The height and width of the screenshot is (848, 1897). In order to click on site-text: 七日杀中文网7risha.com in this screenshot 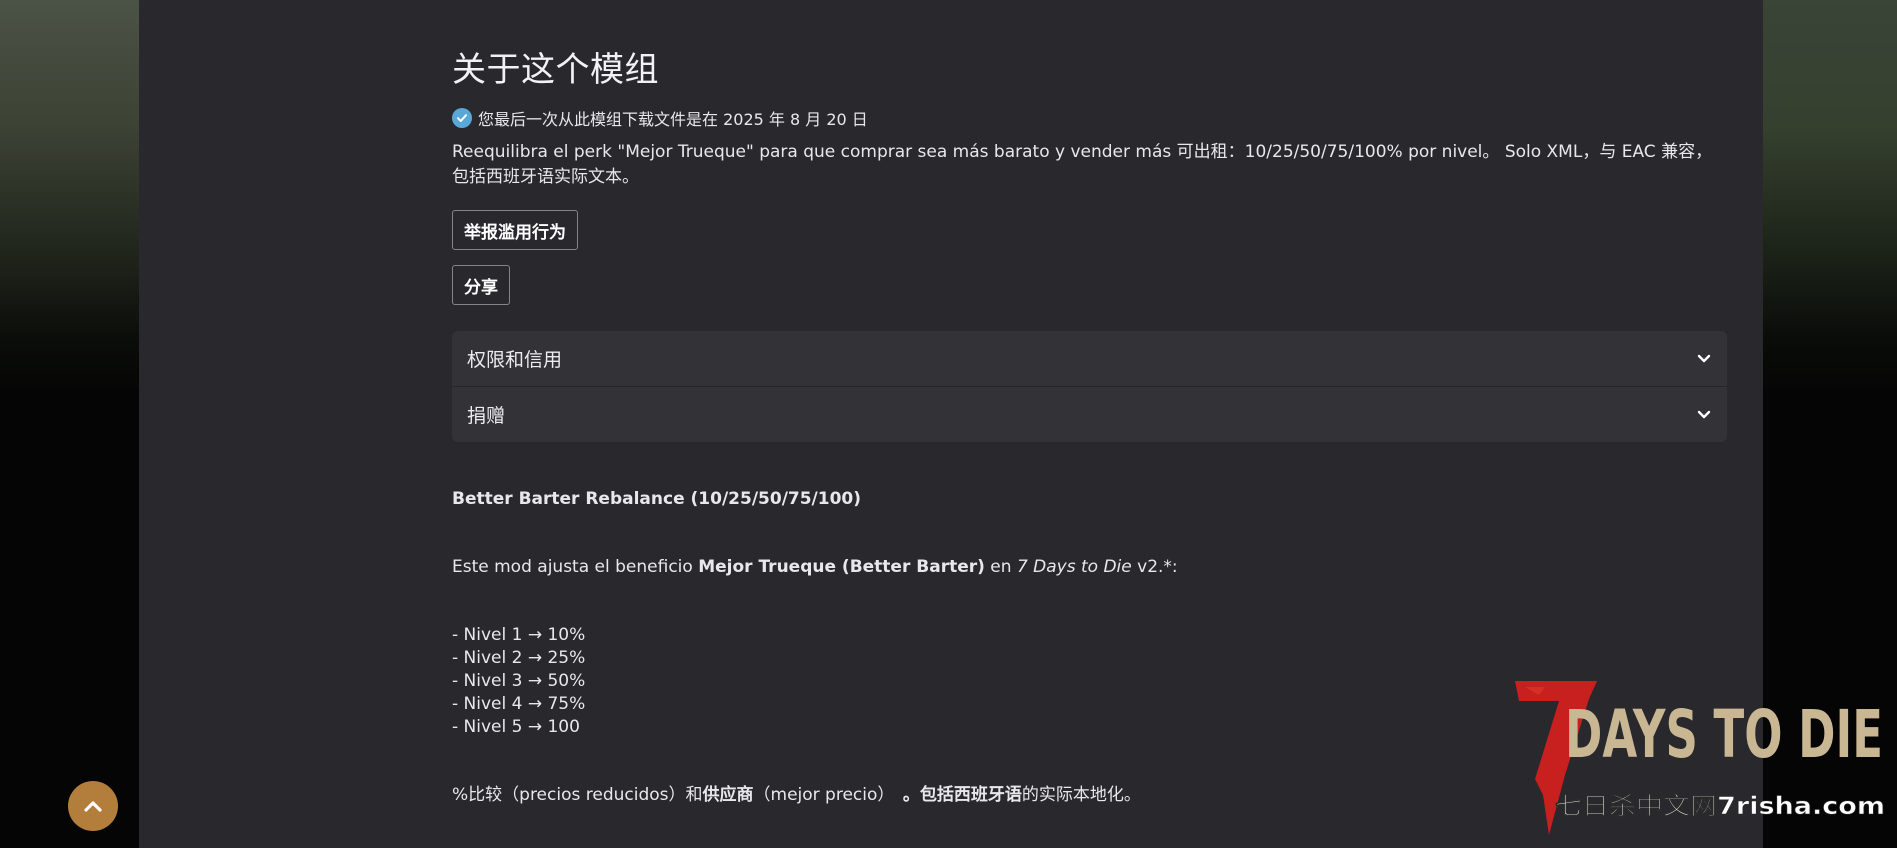, I will do `click(1720, 806)`.